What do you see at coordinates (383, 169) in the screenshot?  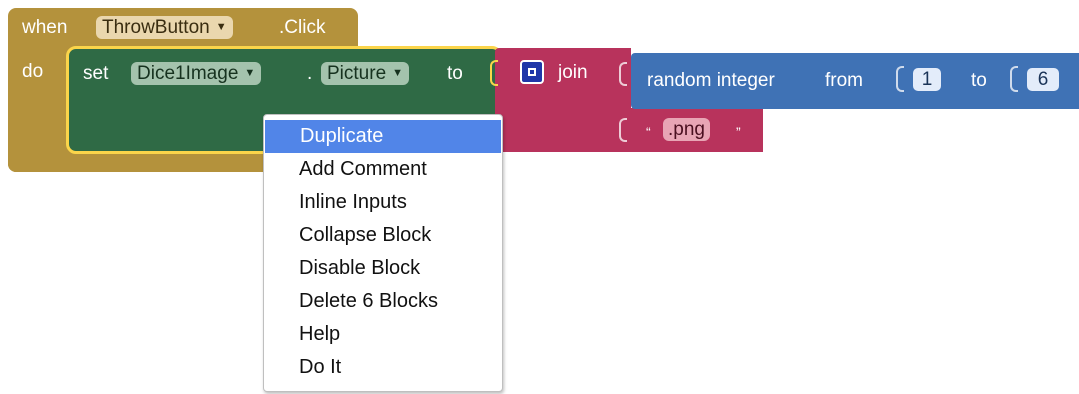 I see `menu-item-add-comment: Add Comment` at bounding box center [383, 169].